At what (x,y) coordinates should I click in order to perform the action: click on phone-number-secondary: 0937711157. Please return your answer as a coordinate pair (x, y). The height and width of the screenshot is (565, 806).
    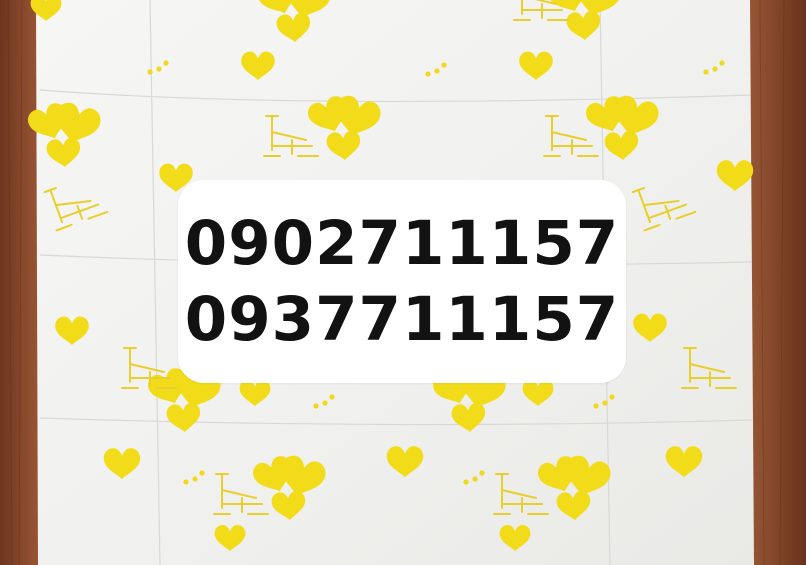
    Looking at the image, I should click on (402, 319).